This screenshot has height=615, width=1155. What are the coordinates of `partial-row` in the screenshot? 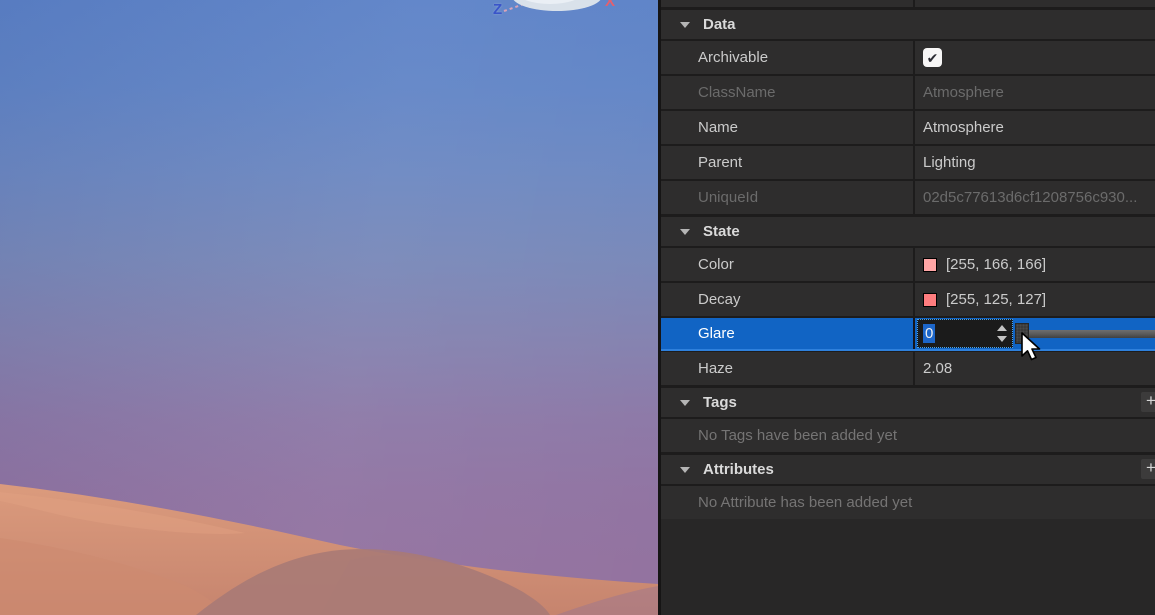 It's located at (908, 3).